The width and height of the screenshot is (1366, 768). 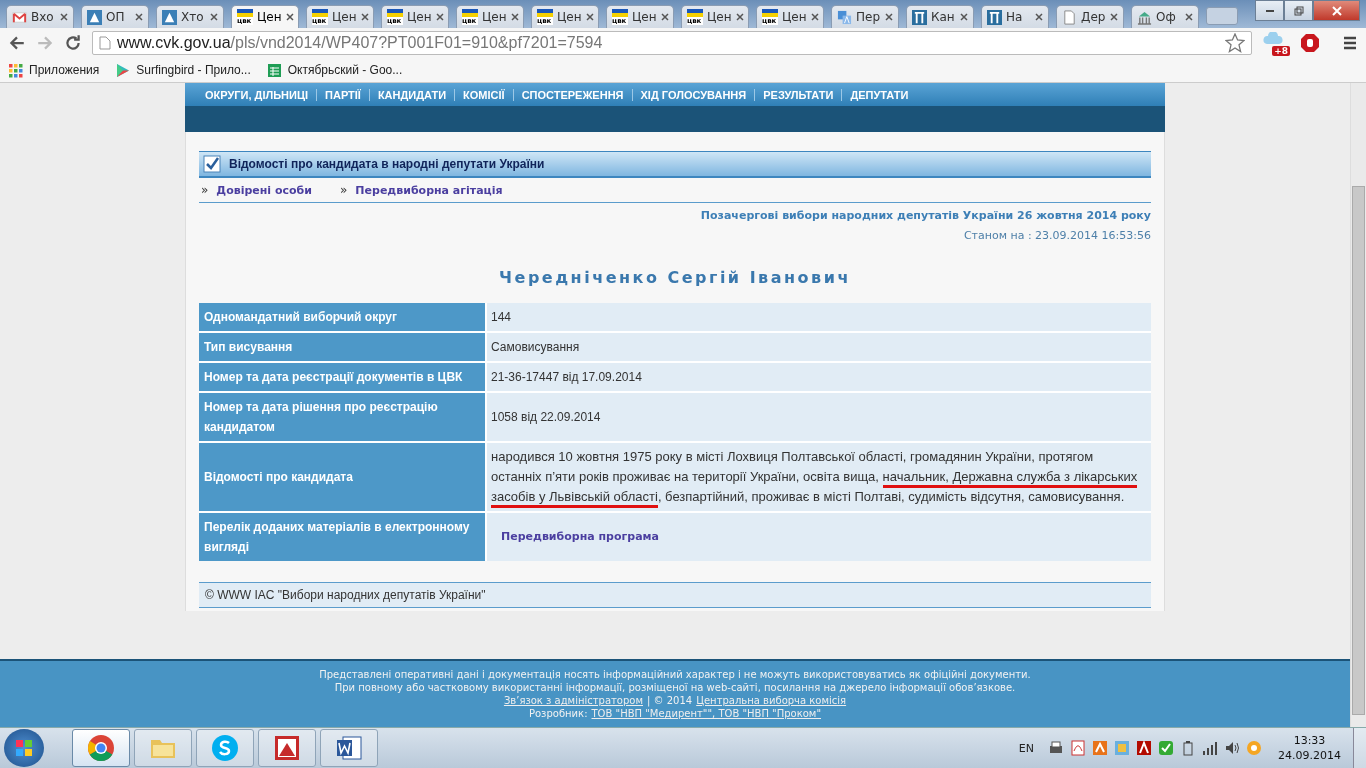 I want to click on count-badge: +8, so click(x=1281, y=51).